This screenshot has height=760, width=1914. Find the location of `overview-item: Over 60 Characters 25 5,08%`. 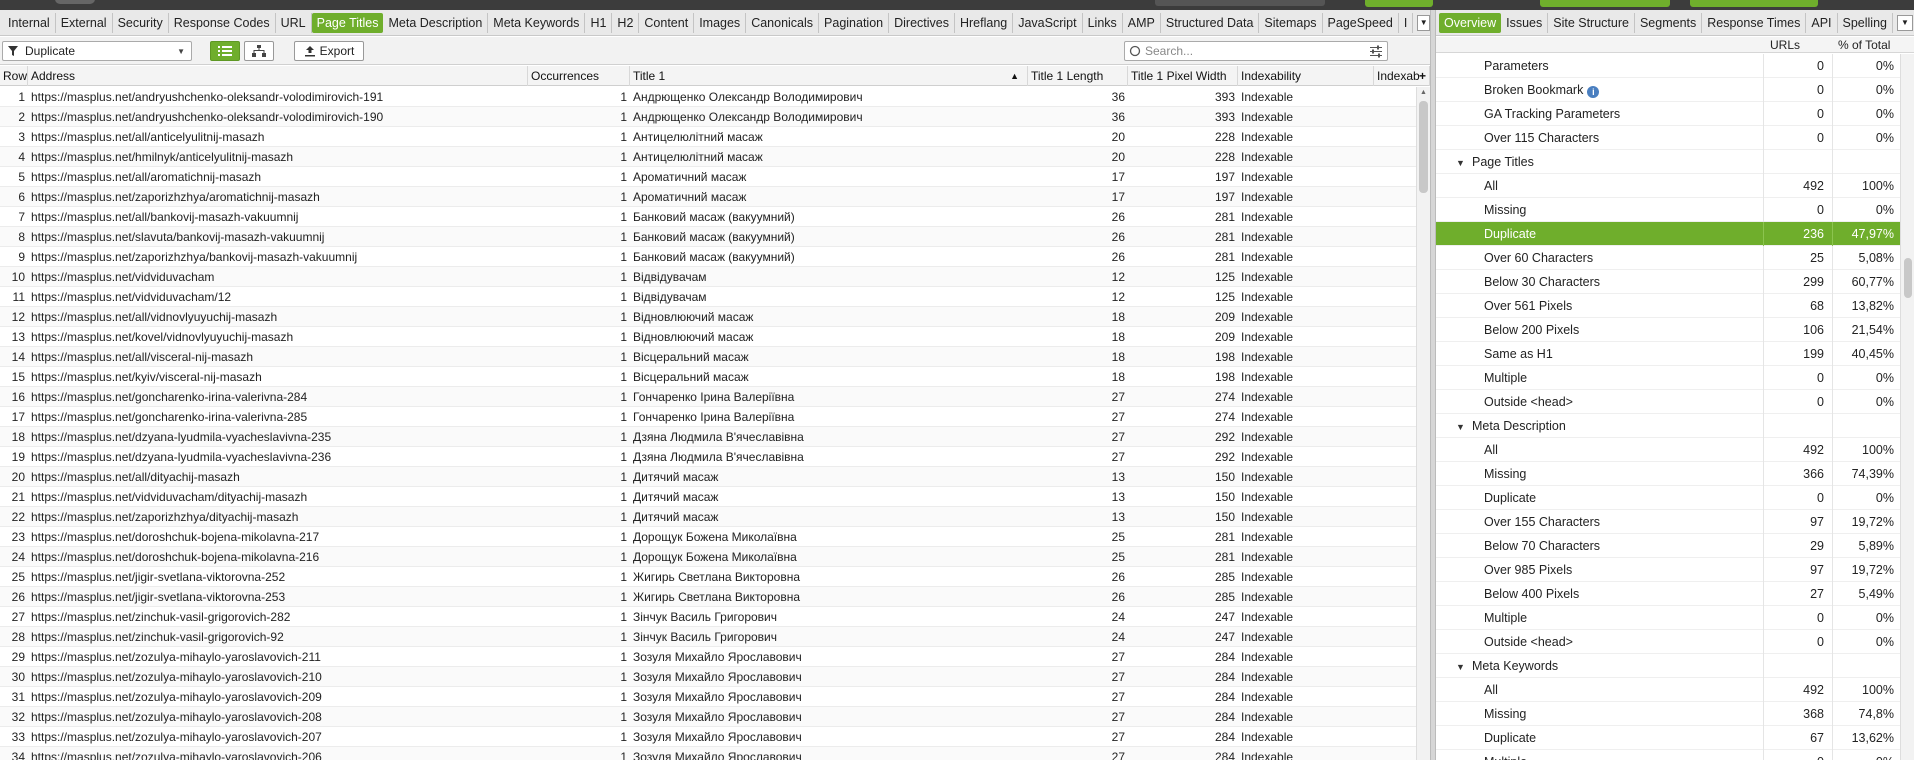

overview-item: Over 60 Characters 25 5,08% is located at coordinates (1668, 258).